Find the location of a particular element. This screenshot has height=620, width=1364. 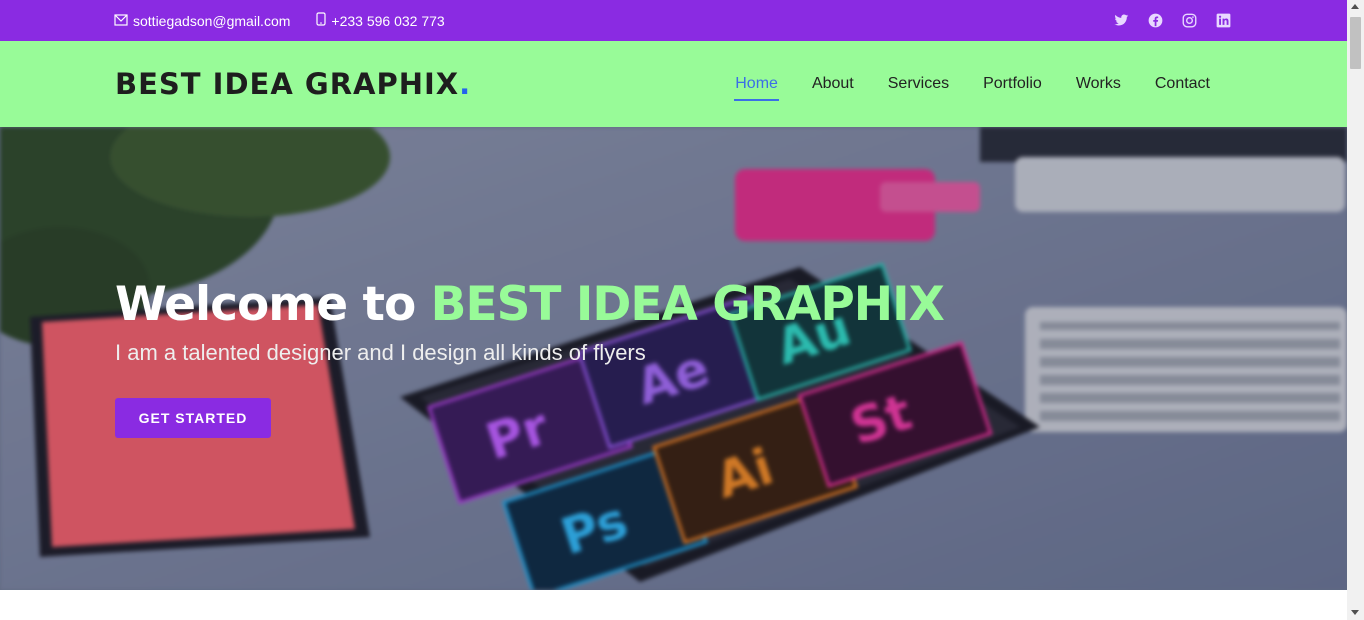

vertical-scrollbar is located at coordinates (1355, 310).